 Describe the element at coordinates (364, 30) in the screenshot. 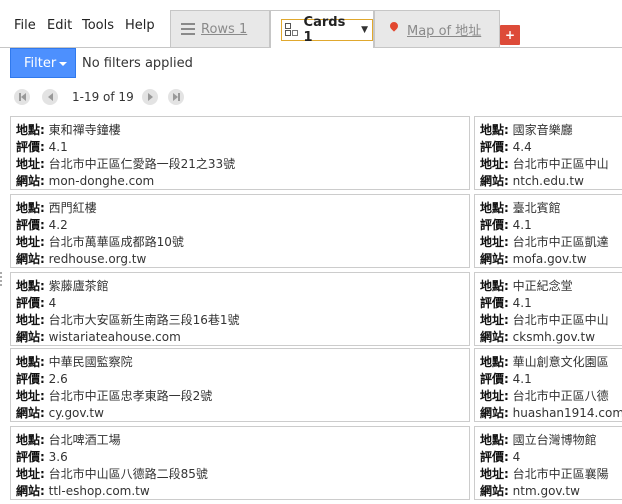

I see `chevron-down-icon: ▼` at that location.